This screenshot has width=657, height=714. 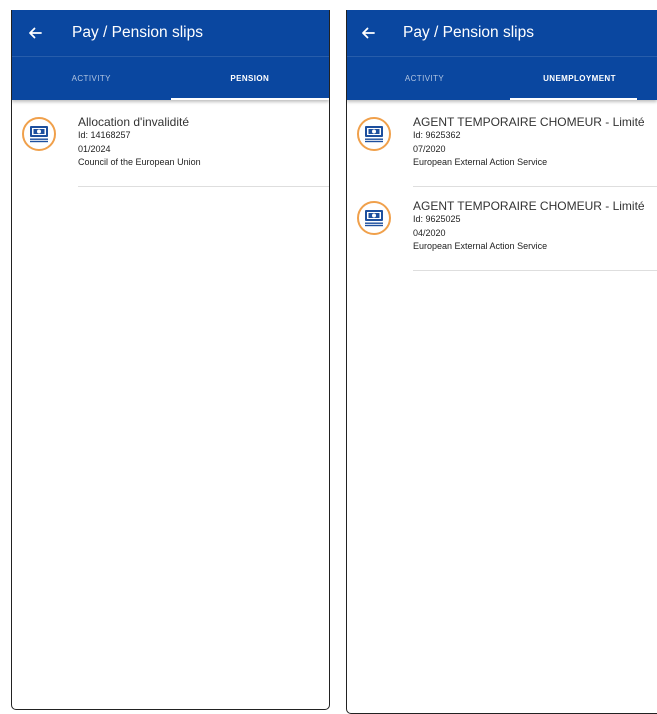 What do you see at coordinates (104, 135) in the screenshot?
I see `item-id: Id: 14168257` at bounding box center [104, 135].